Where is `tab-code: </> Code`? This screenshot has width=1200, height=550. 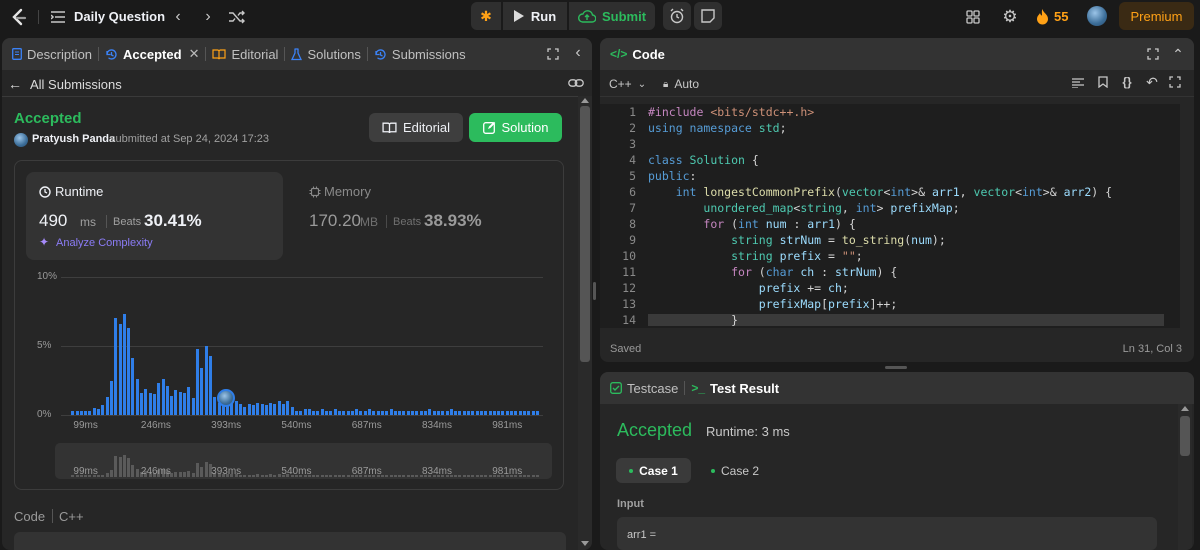 tab-code: </> Code is located at coordinates (635, 54).